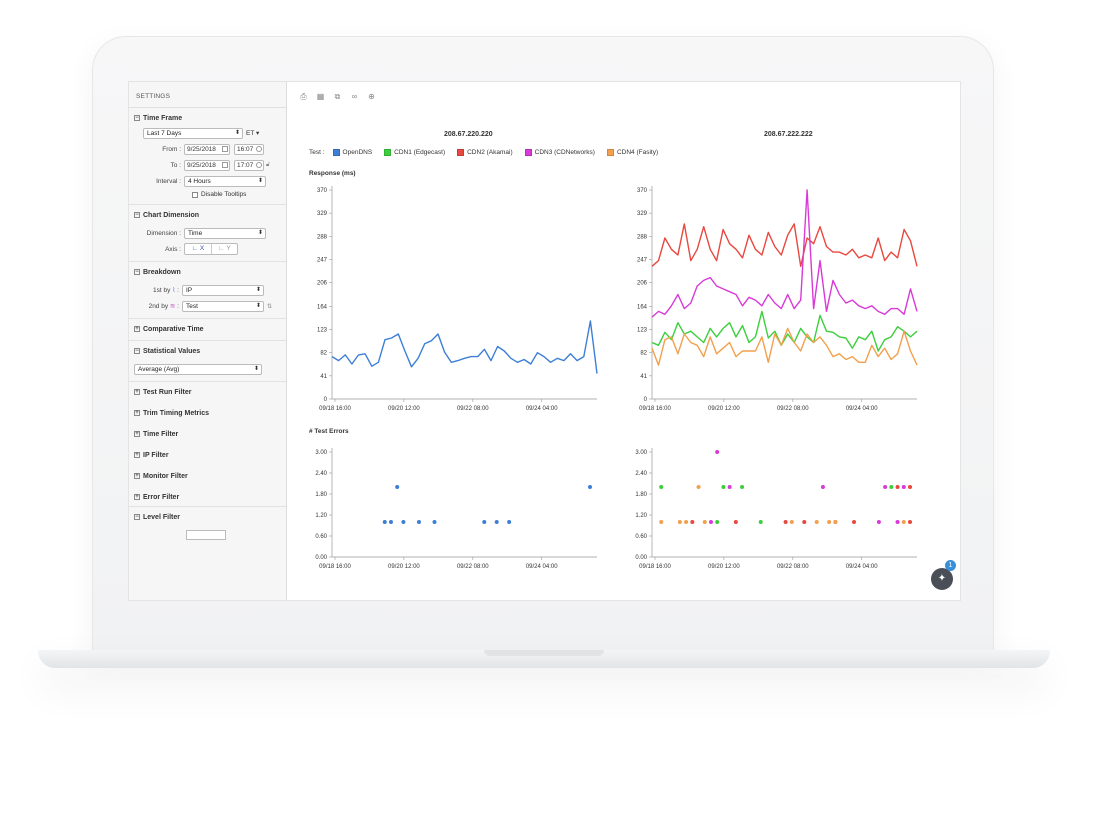 Image resolution: width=1118 pixels, height=827 pixels. Describe the element at coordinates (207, 118) in the screenshot. I see `time-frame-toggle: − Time Frame` at that location.